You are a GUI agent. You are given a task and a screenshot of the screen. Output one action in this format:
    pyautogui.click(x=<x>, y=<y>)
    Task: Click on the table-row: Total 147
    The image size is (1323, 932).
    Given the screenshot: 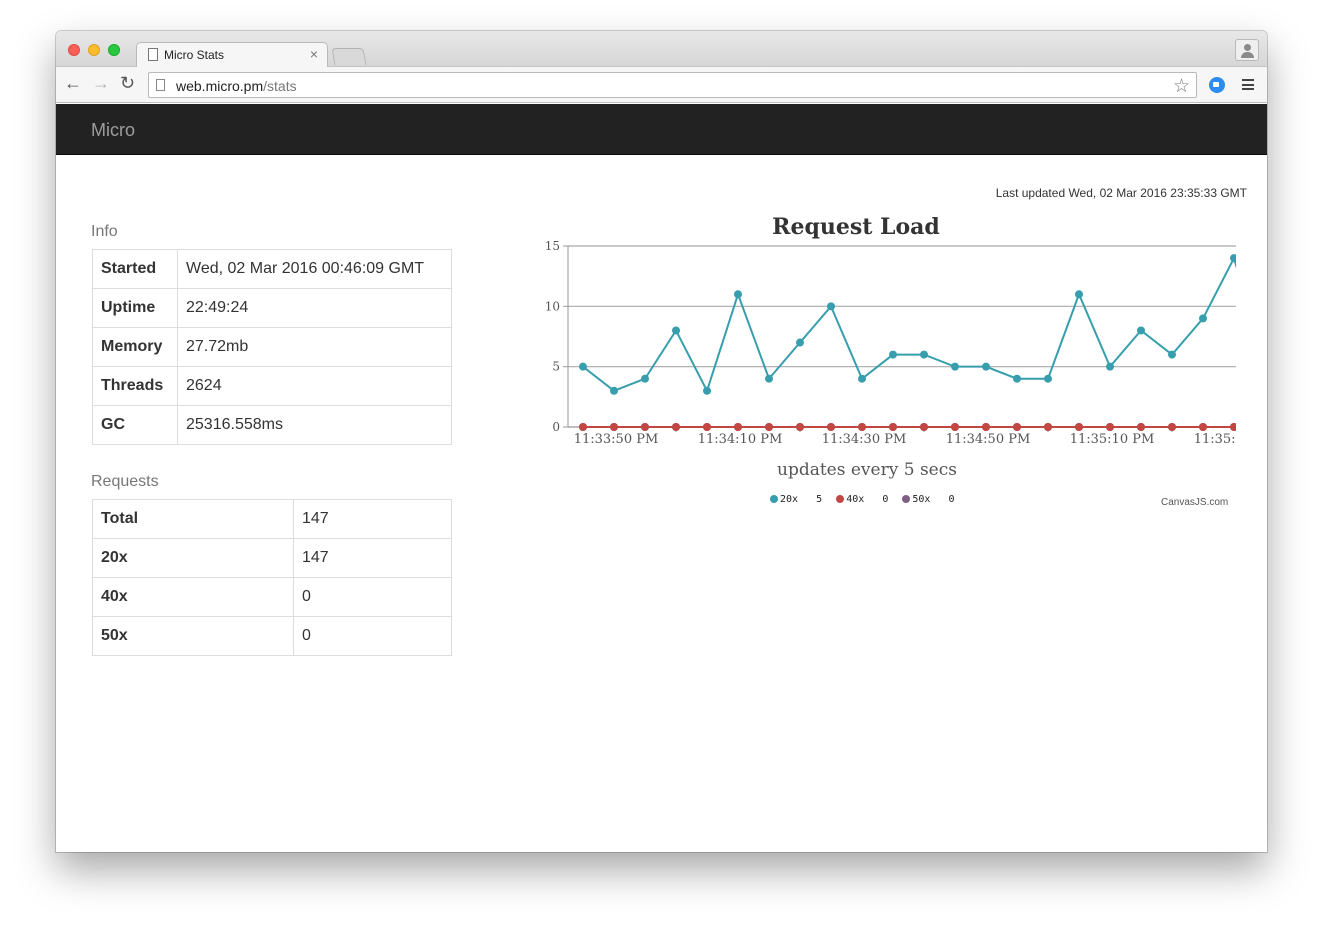 What is the action you would take?
    pyautogui.click(x=272, y=519)
    